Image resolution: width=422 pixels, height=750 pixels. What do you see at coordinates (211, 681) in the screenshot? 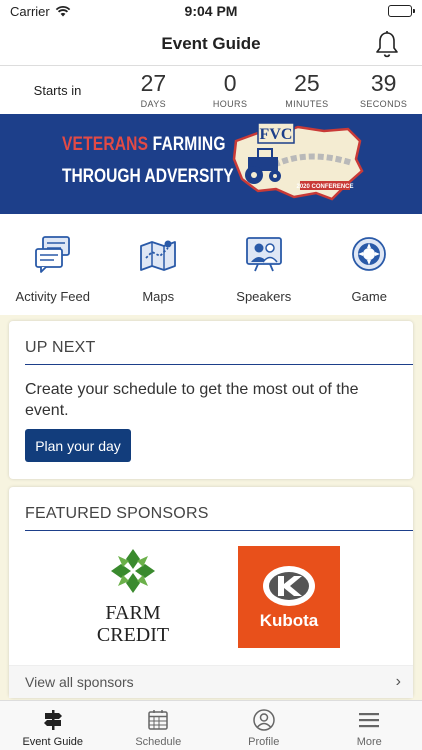
I see `view-all-sponsors-link: View all sponsors ›` at bounding box center [211, 681].